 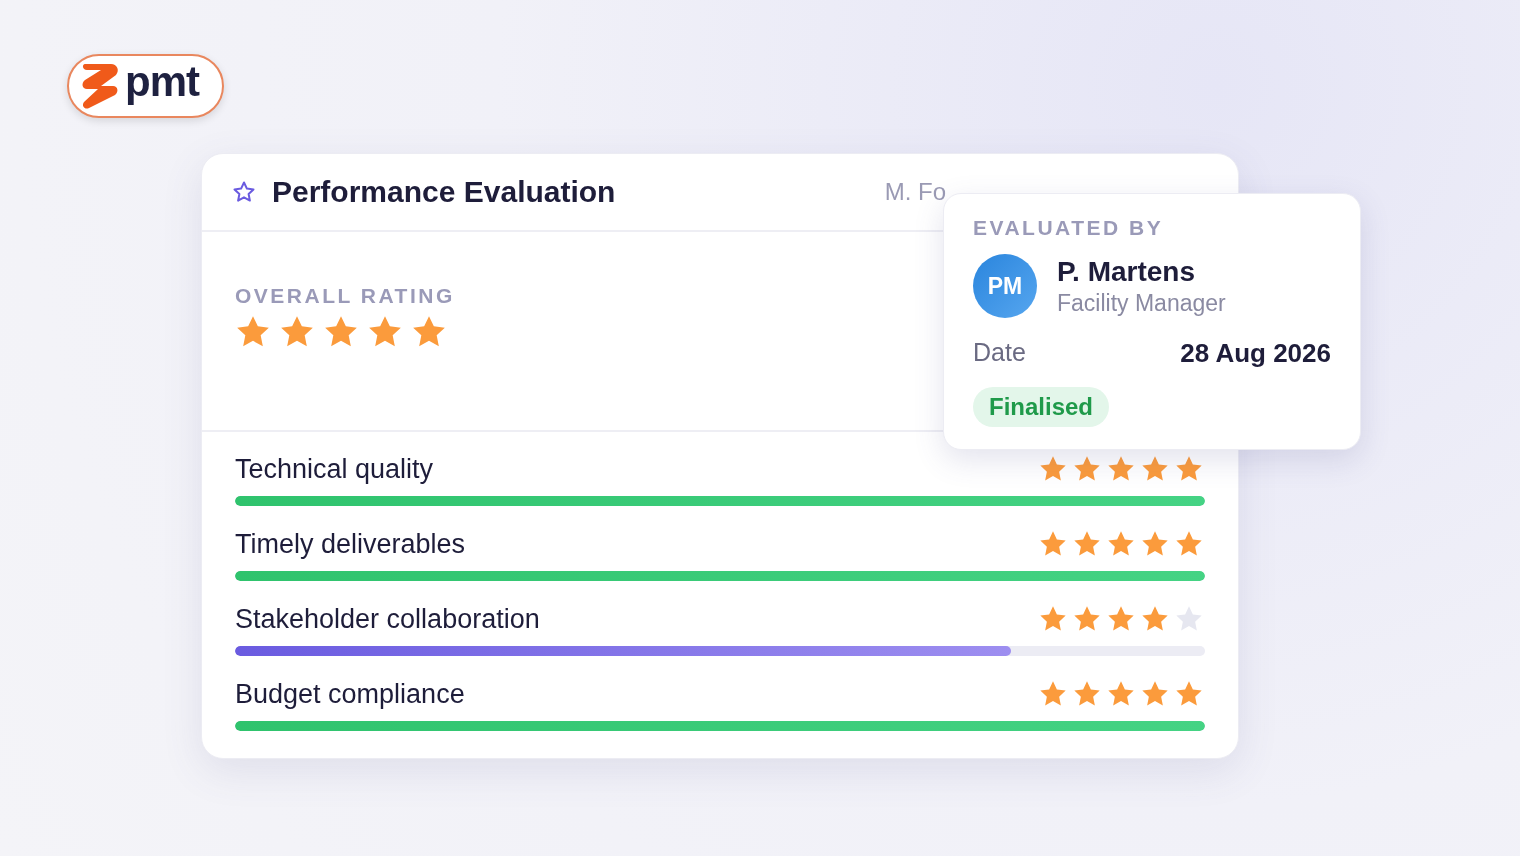 What do you see at coordinates (915, 192) in the screenshot?
I see `evaluatee-meta: M. Fo` at bounding box center [915, 192].